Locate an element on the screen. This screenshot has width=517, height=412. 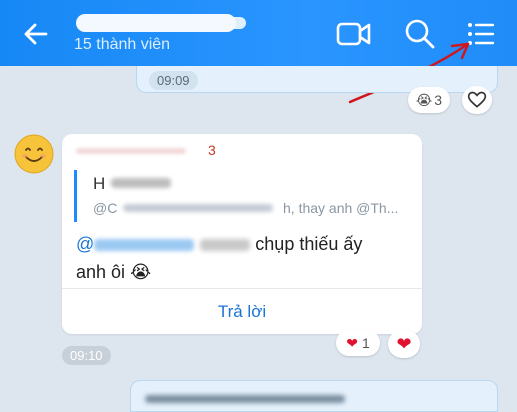
redacted-mention is located at coordinates (144, 245).